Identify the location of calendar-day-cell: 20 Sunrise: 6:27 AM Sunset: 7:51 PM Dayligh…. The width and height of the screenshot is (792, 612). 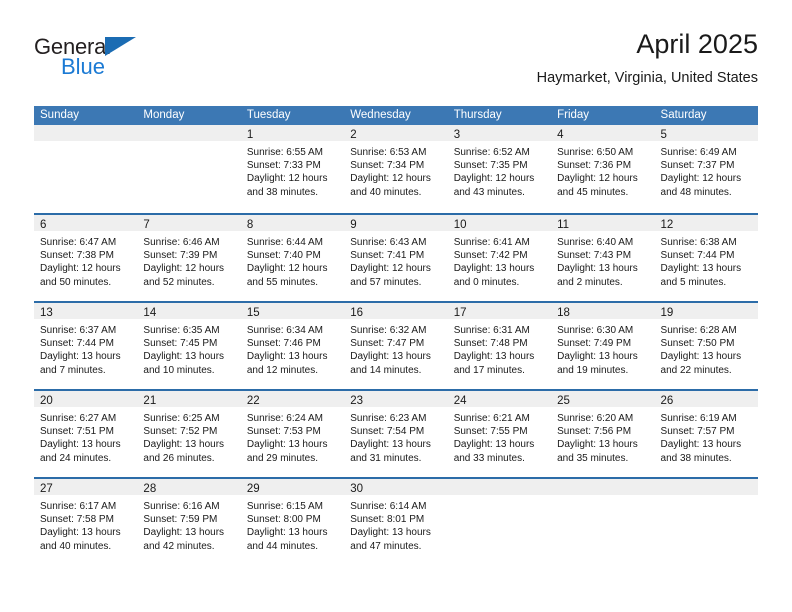
(86, 434).